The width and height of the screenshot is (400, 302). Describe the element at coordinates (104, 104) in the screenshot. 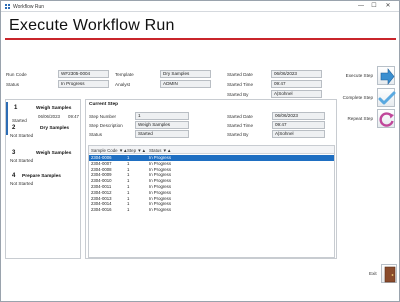

I see `current-step-heading: Current Step` at that location.